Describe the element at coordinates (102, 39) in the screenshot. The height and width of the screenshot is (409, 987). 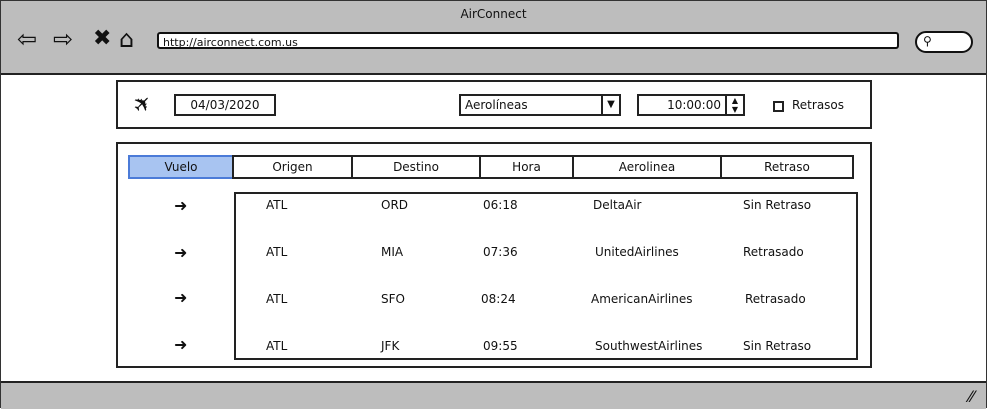
I see `close-icon: ✖` at that location.